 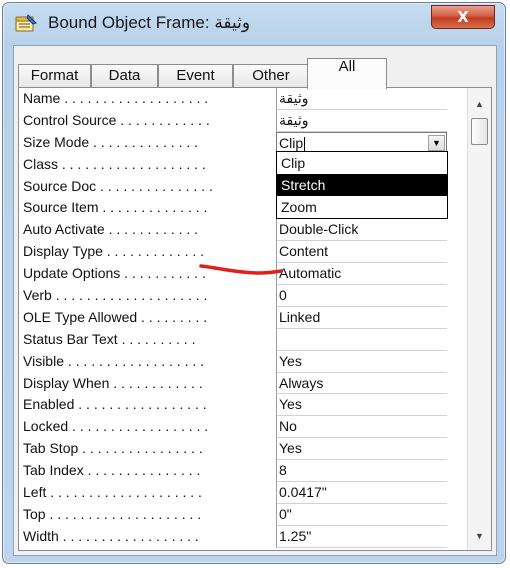 I want to click on property-value, so click(x=361, y=339).